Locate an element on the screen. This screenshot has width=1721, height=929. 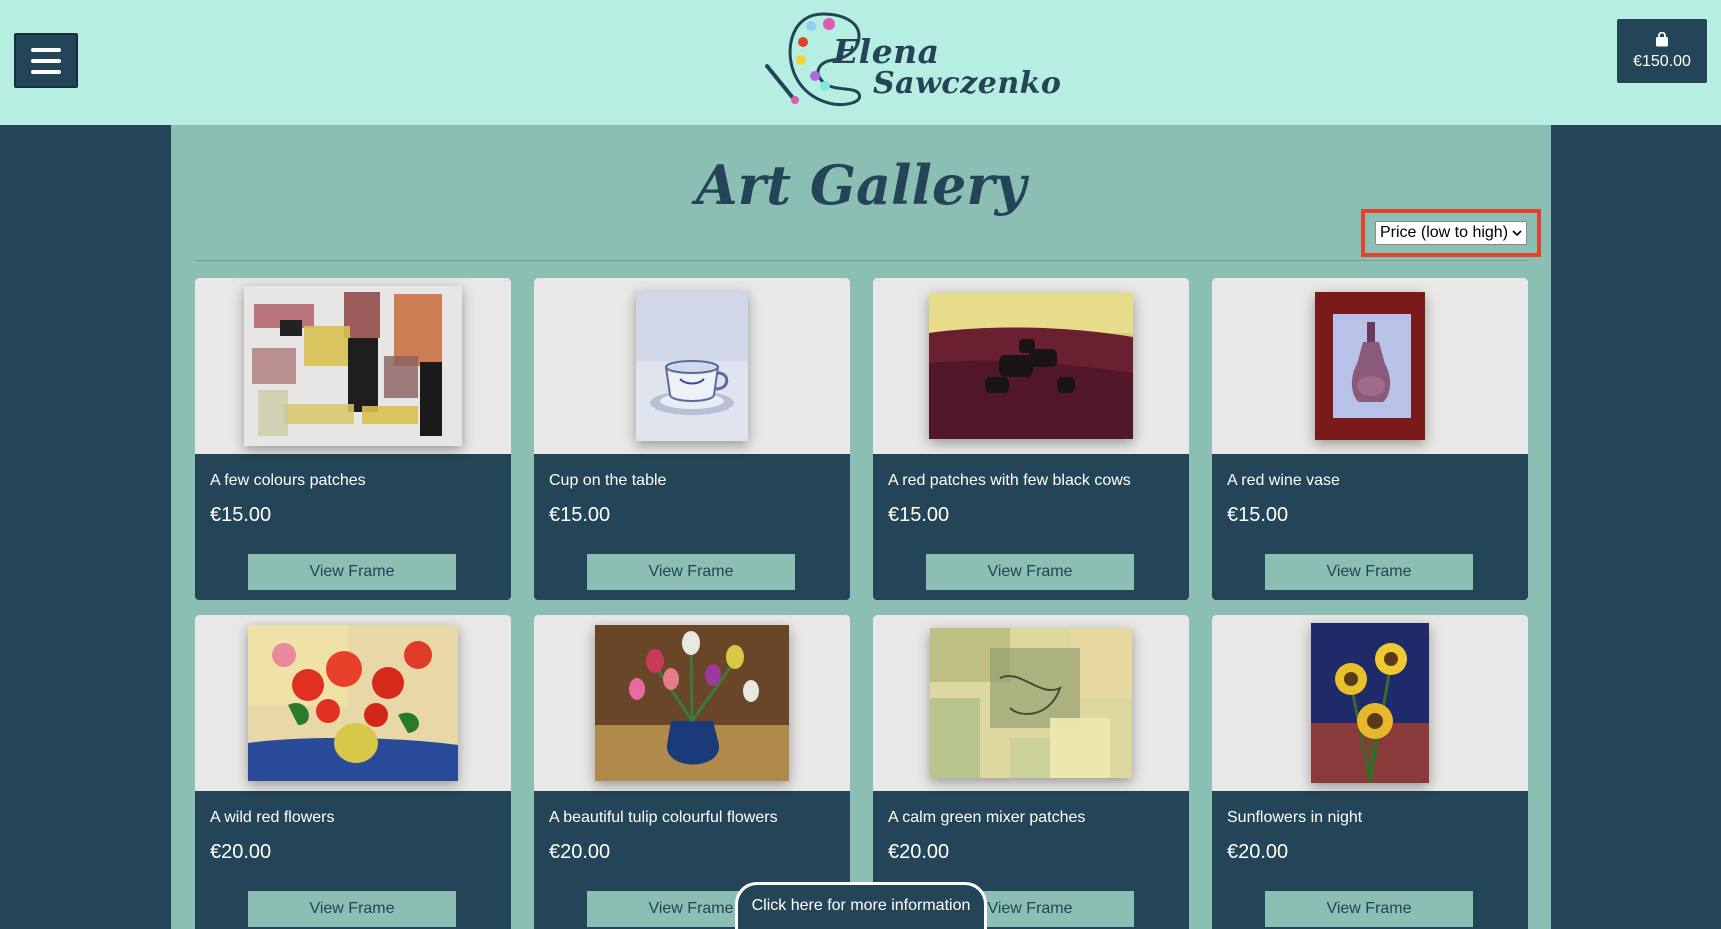
page-title: Art Gallery is located at coordinates (861, 185).